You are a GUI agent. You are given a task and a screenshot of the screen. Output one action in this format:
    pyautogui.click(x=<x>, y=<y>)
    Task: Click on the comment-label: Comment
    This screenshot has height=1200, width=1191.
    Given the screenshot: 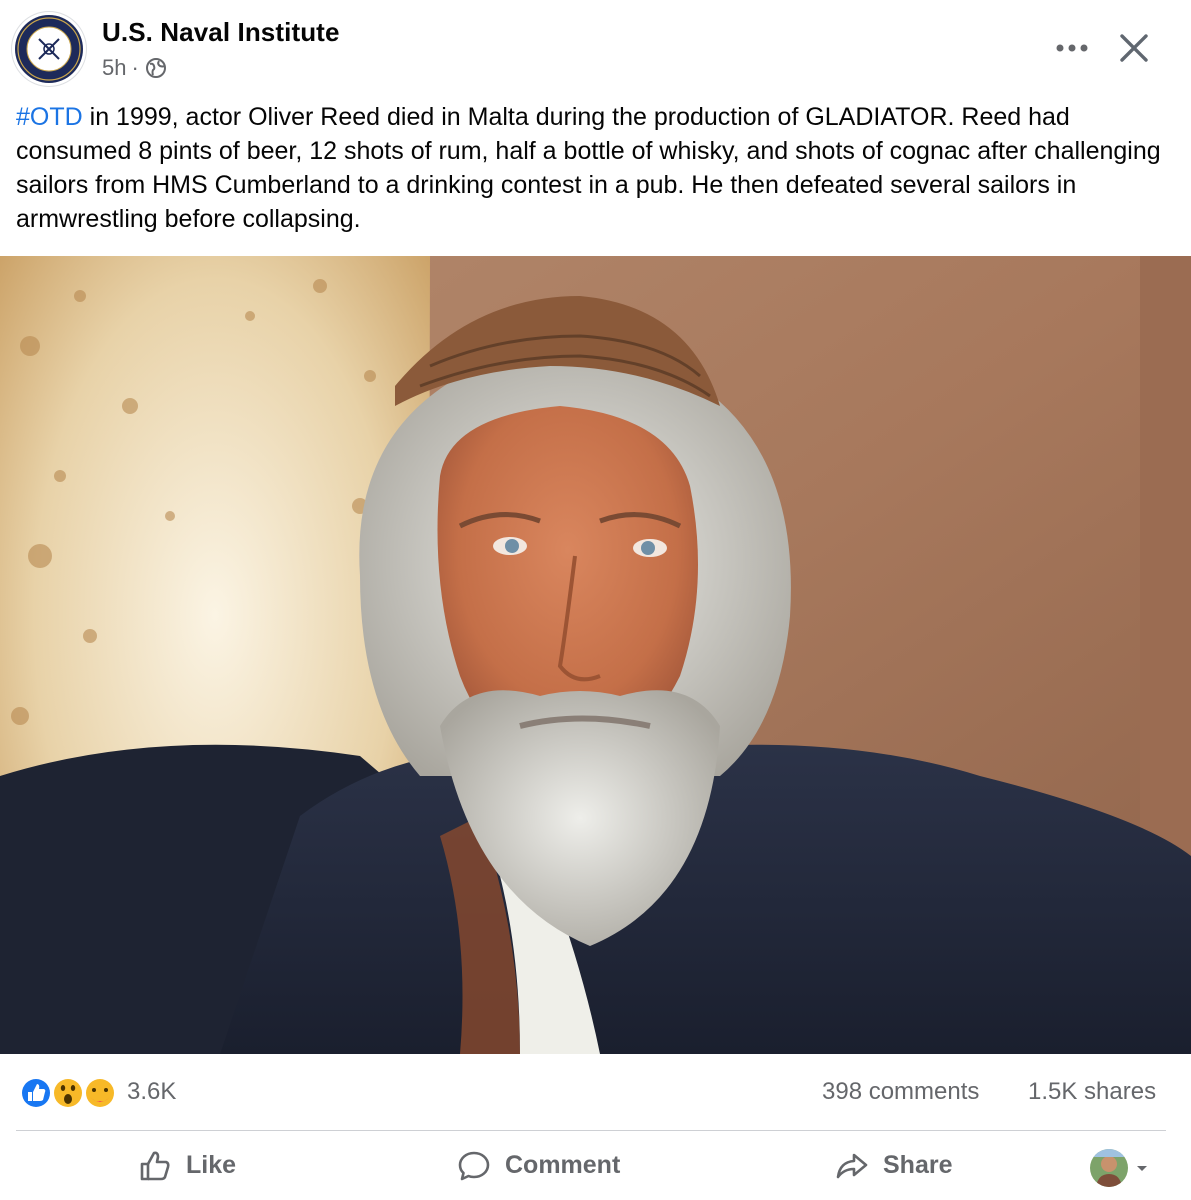 What is the action you would take?
    pyautogui.click(x=563, y=1165)
    